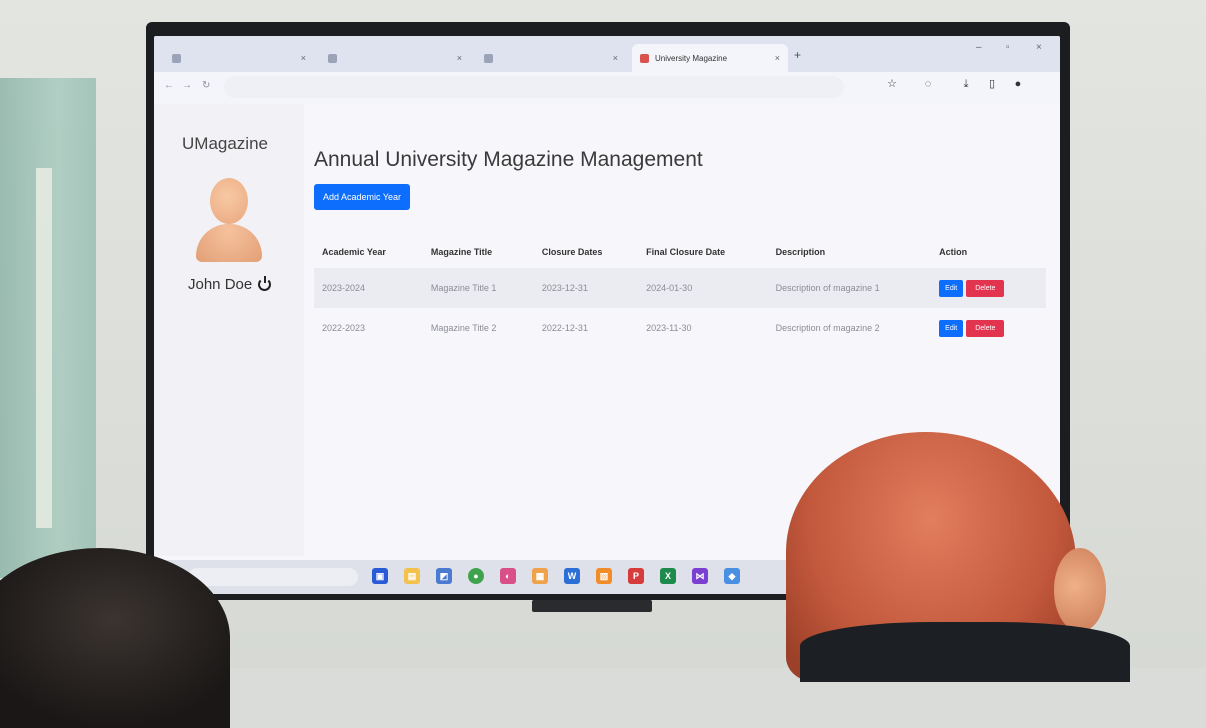  Describe the element at coordinates (703, 288) in the screenshot. I see `cell-final-closure-date: 2024-01-30` at that location.